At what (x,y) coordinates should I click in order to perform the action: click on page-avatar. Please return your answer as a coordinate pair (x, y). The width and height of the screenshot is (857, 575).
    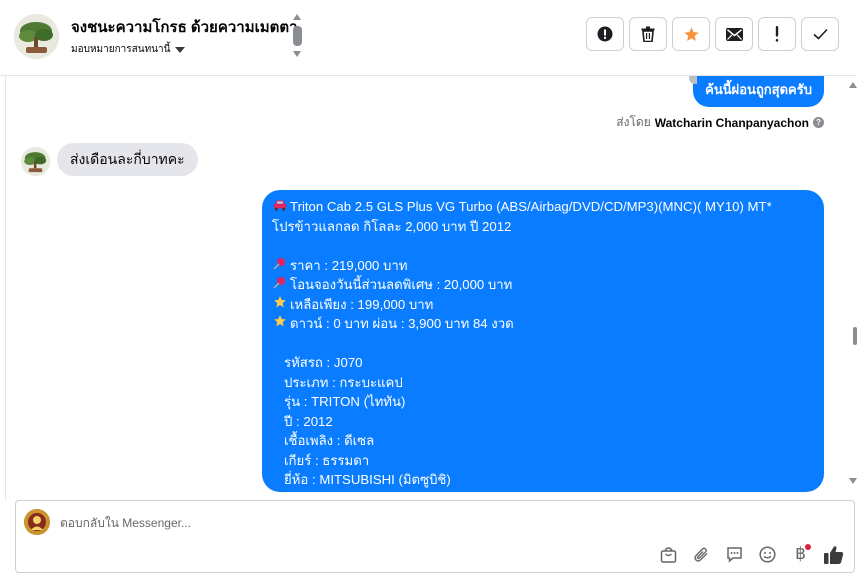
    Looking at the image, I should click on (37, 522).